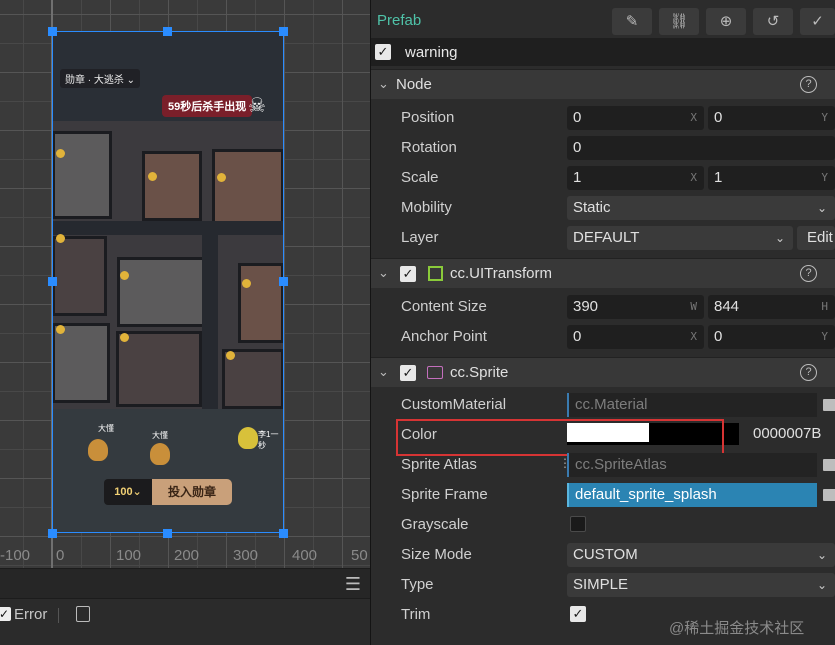 Image resolution: width=835 pixels, height=645 pixels. Describe the element at coordinates (771, 178) in the screenshot. I see `scale-y-input: 1Y` at that location.